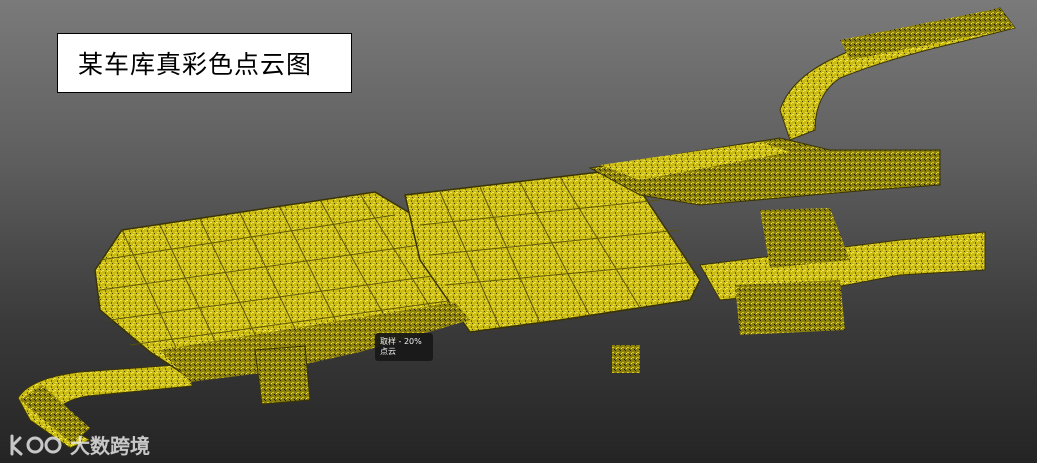  What do you see at coordinates (36, 444) in the screenshot?
I see `watermark-logo-icon` at bounding box center [36, 444].